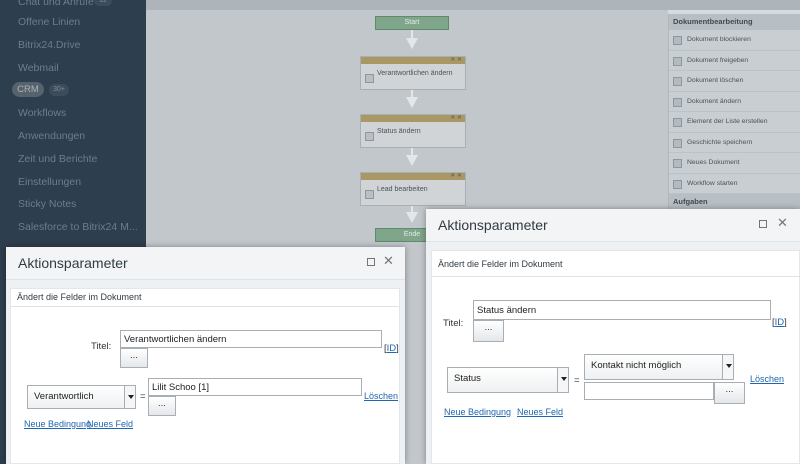 Image resolution: width=800 pixels, height=464 pixels. I want to click on sidebar-item-workflows: Workflows, so click(42, 113).